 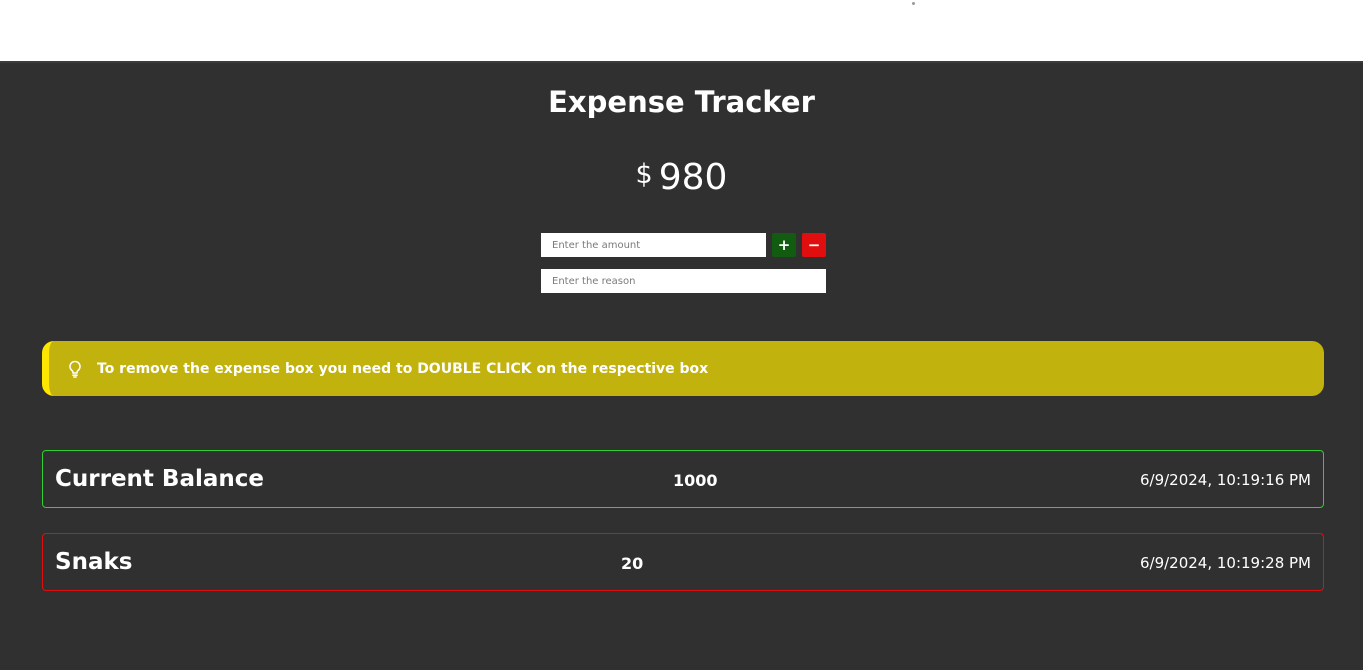 I want to click on top-bar, so click(x=681, y=30).